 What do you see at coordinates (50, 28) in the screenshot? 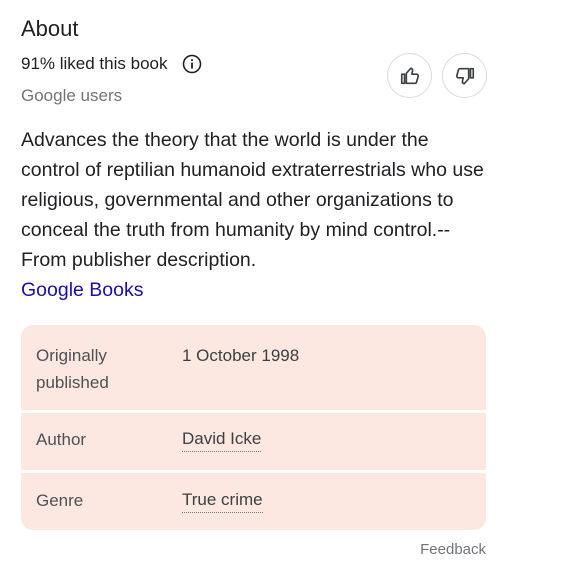
I see `section-title: About` at bounding box center [50, 28].